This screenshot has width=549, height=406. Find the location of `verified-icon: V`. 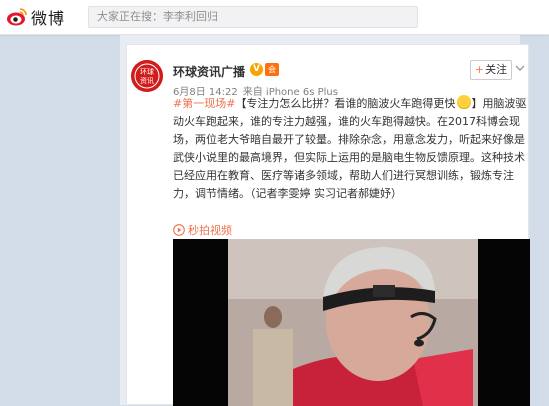

verified-icon: V is located at coordinates (256, 69).